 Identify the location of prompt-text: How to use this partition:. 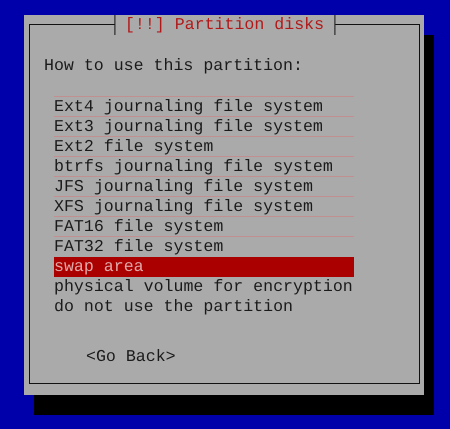
(174, 66).